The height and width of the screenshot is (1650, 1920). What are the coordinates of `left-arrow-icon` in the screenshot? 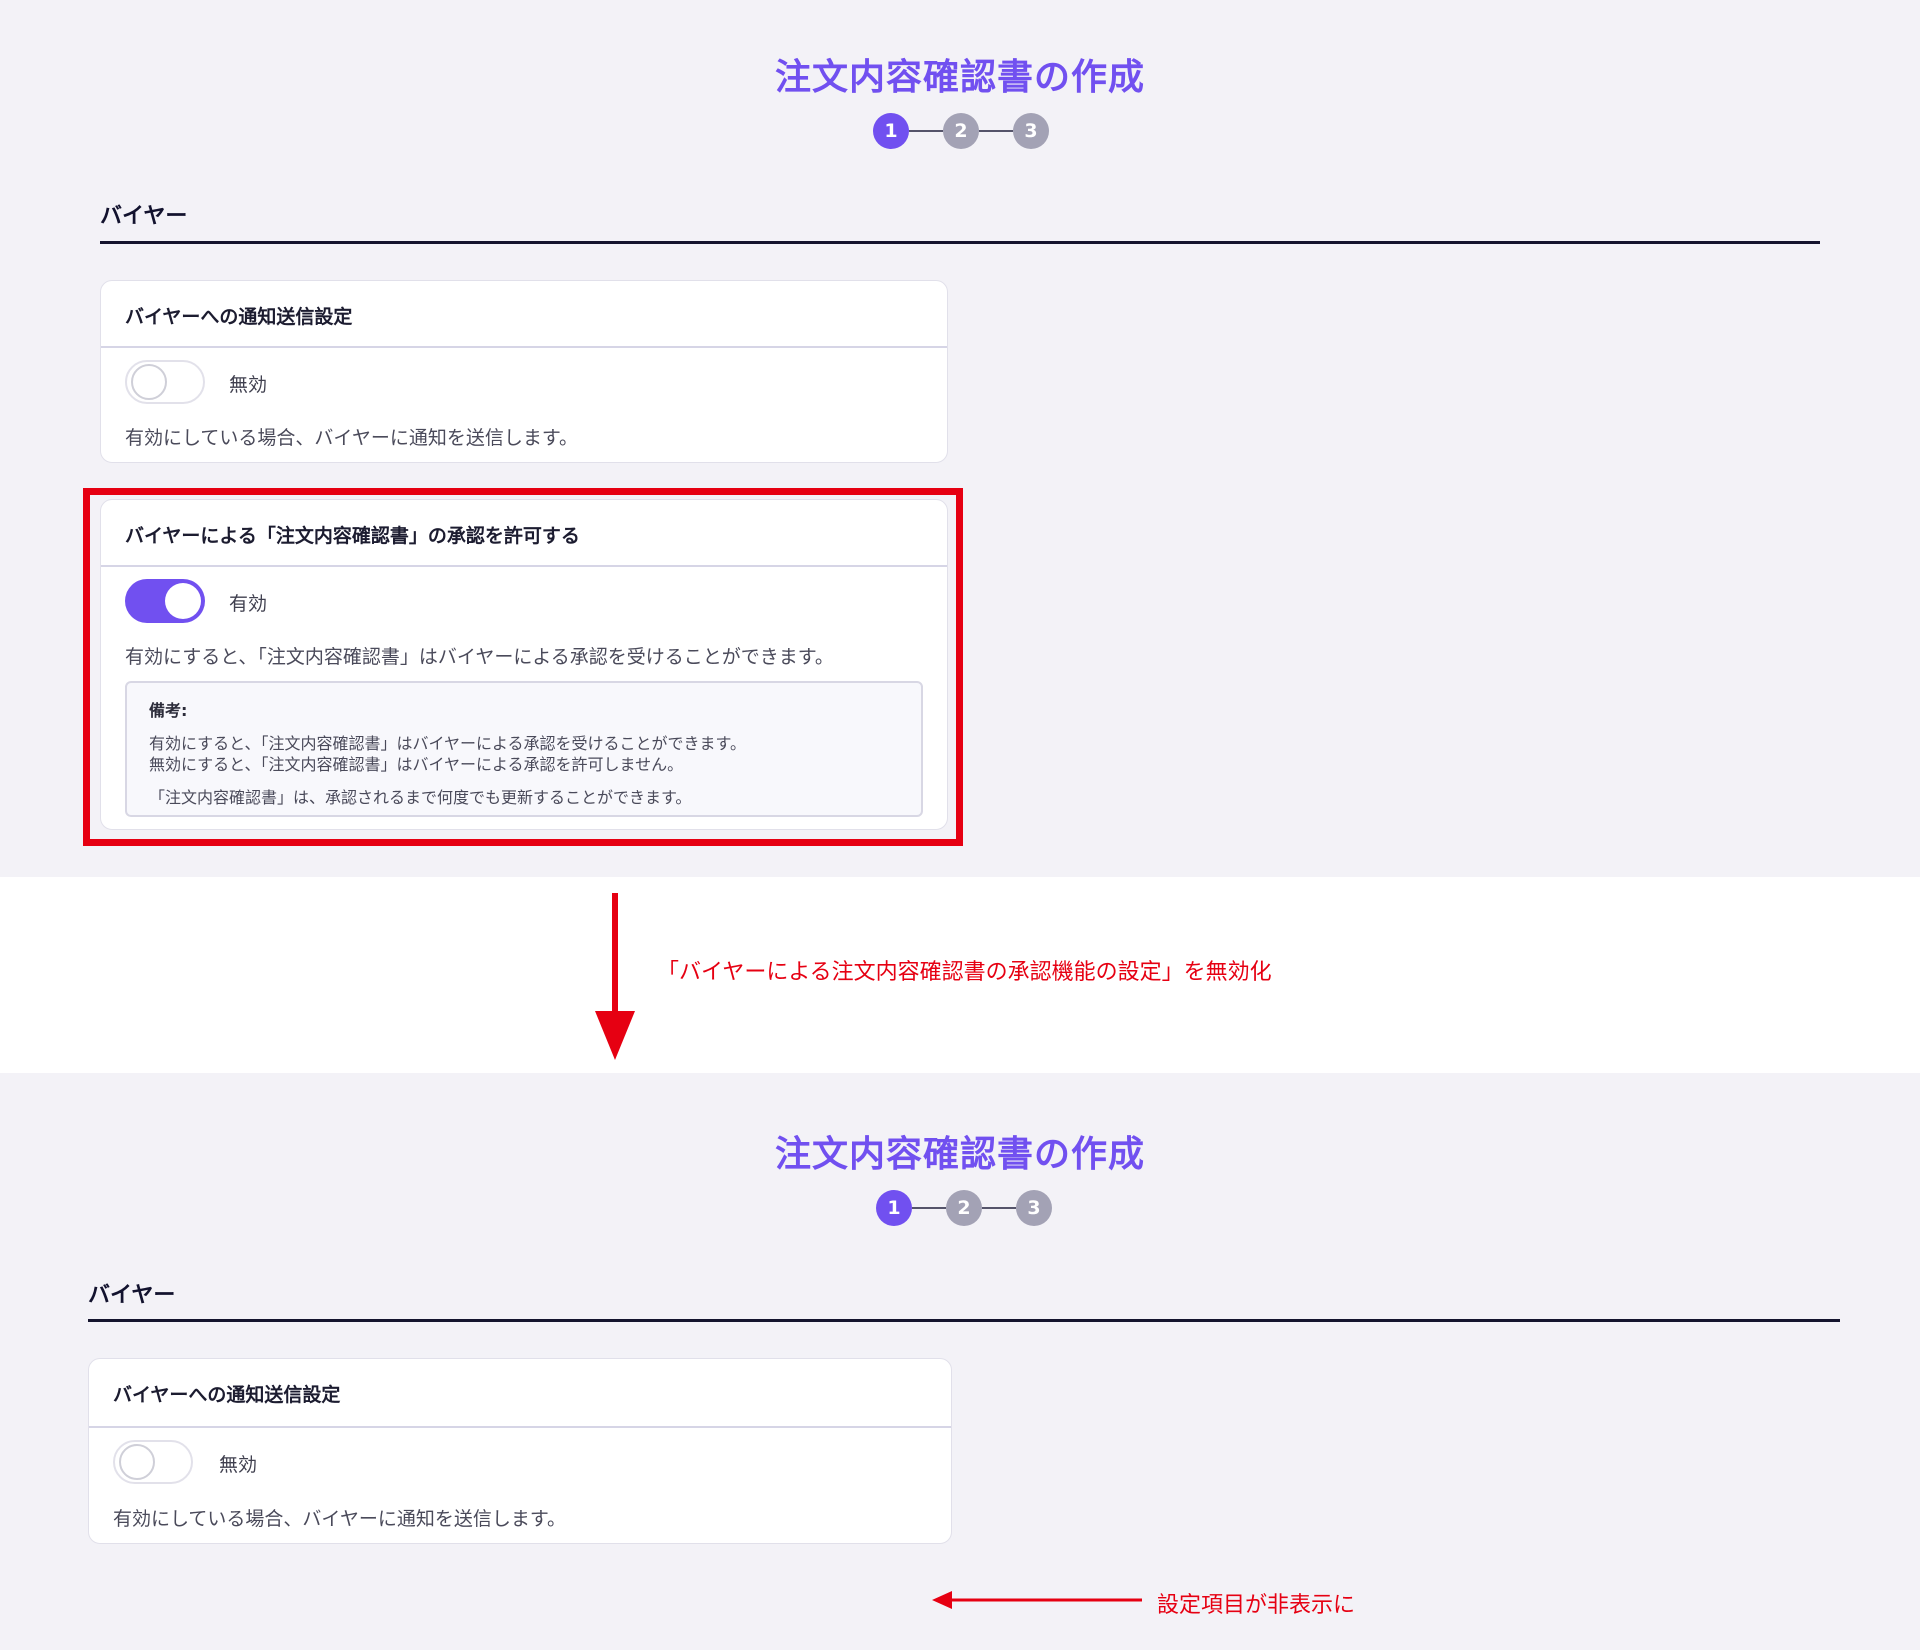 It's located at (1037, 1600).